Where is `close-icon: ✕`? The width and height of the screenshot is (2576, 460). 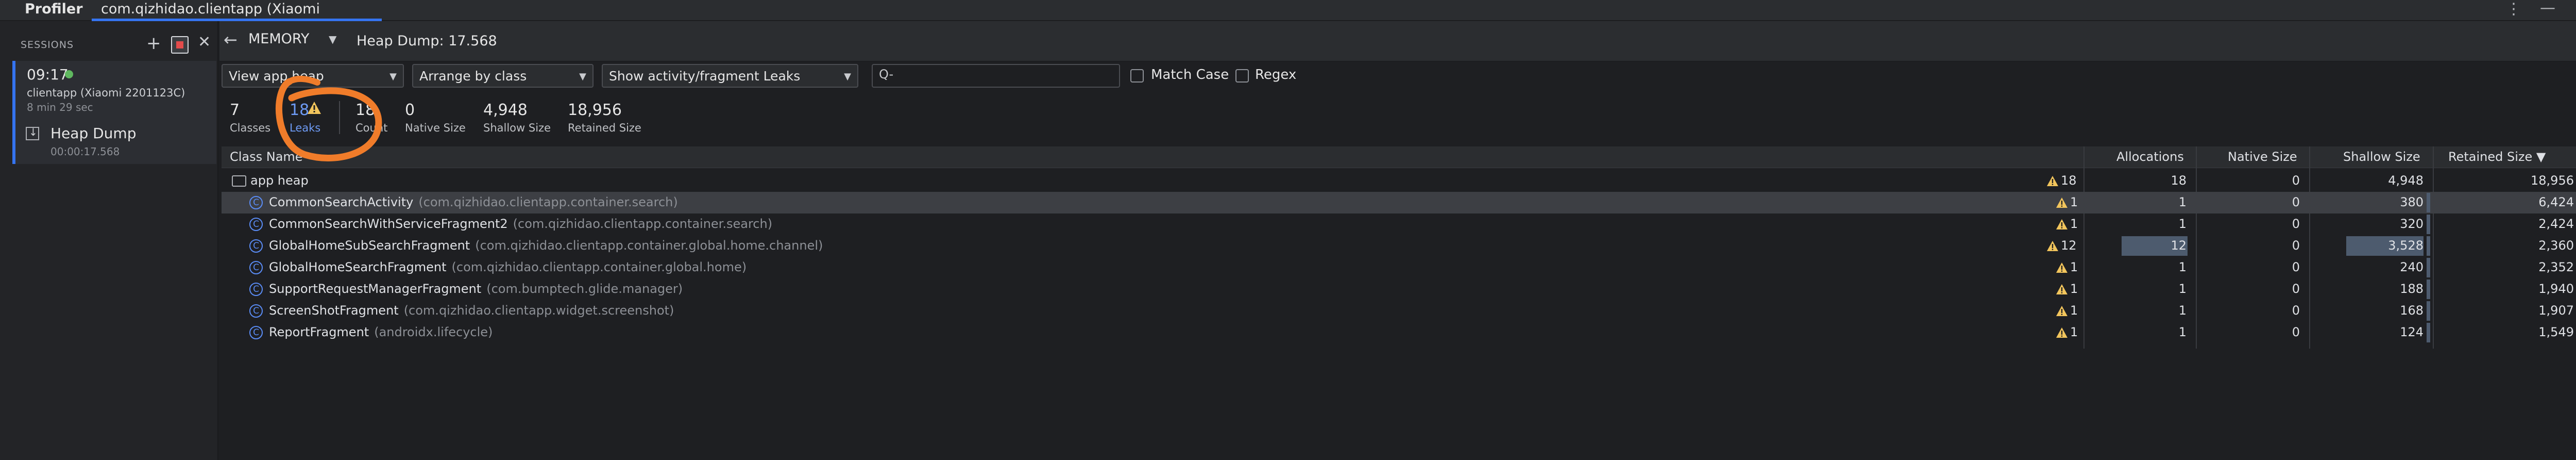
close-icon: ✕ is located at coordinates (204, 42).